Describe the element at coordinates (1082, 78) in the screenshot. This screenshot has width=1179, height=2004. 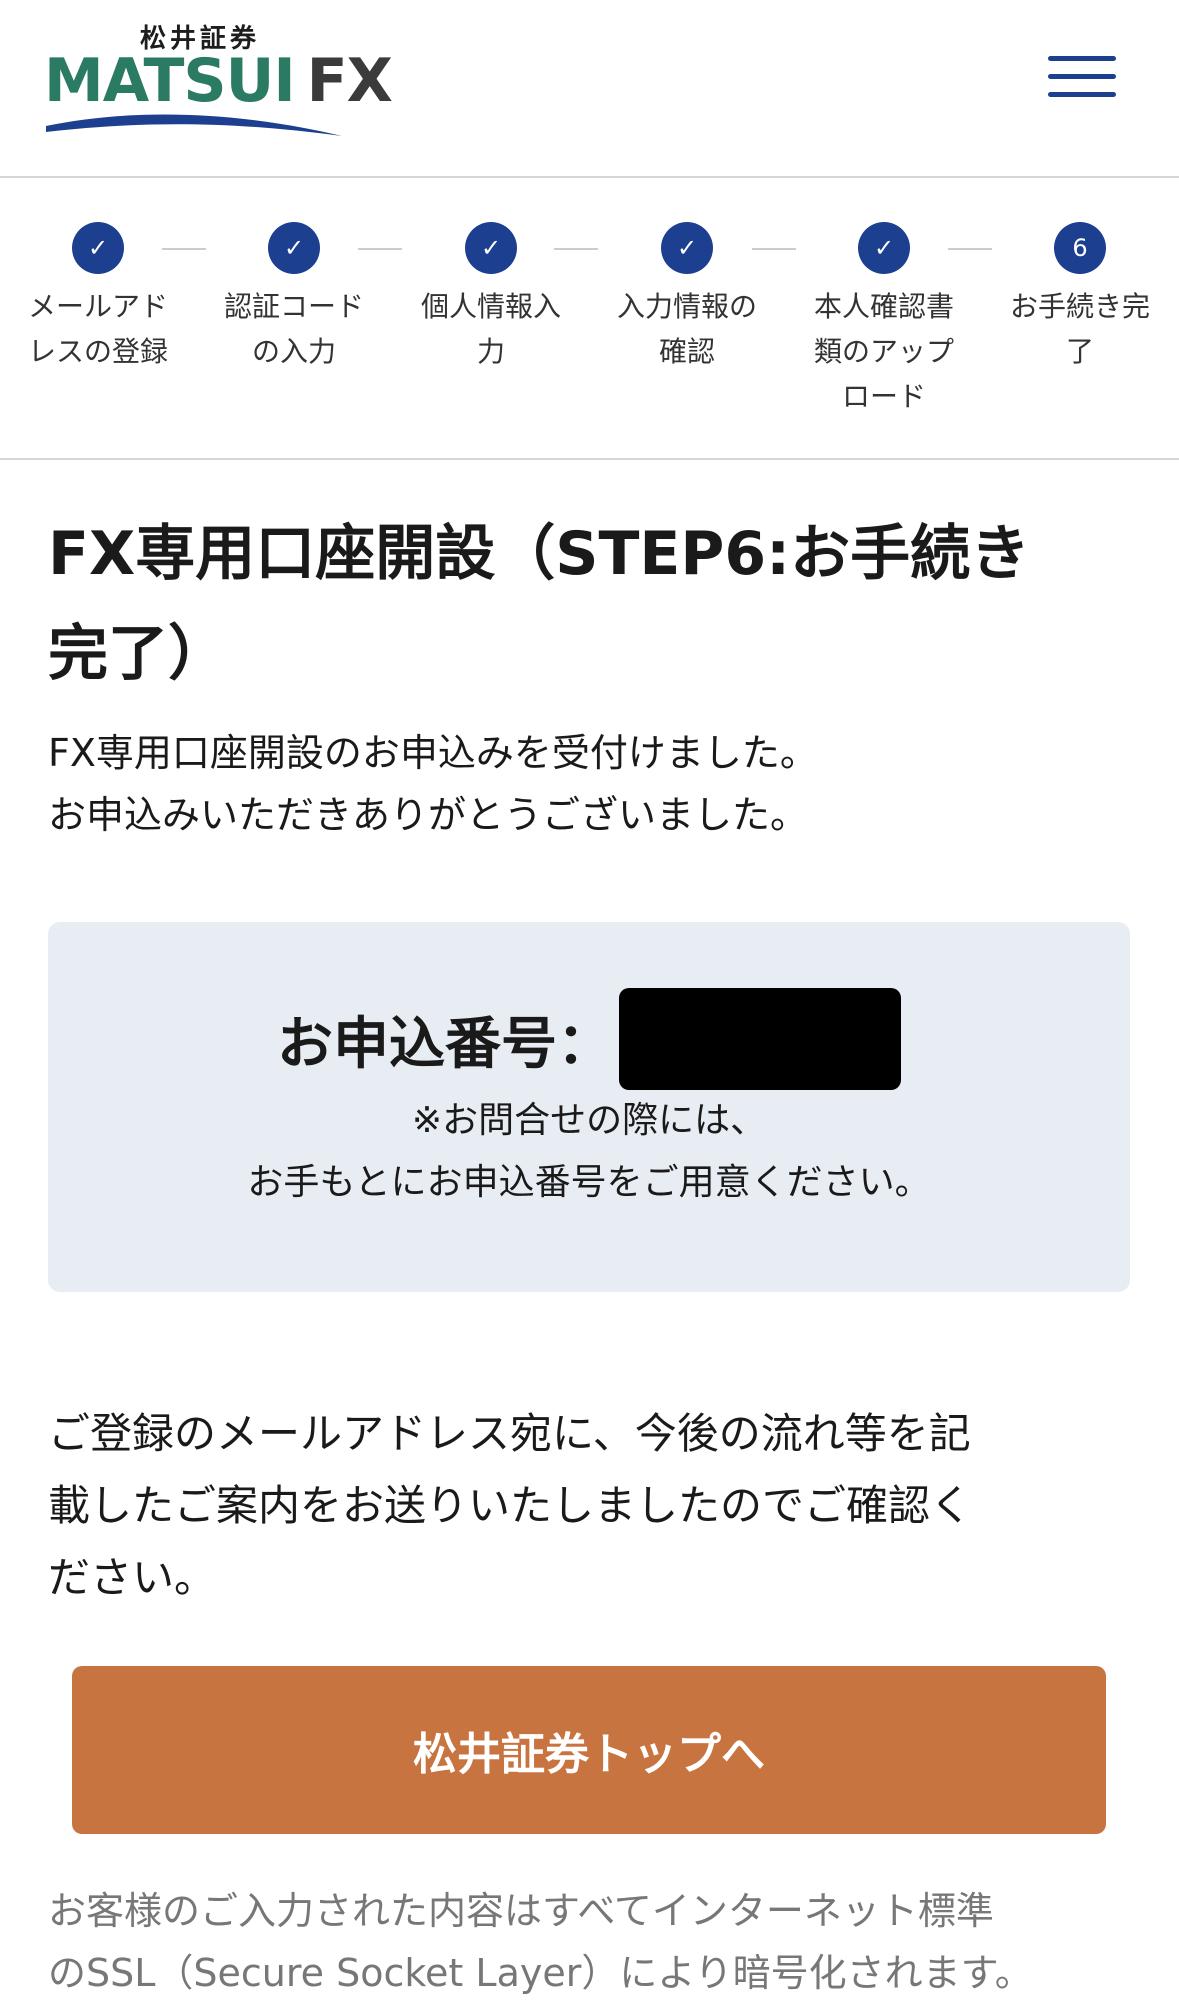
I see `hamburger-menu-icon` at that location.